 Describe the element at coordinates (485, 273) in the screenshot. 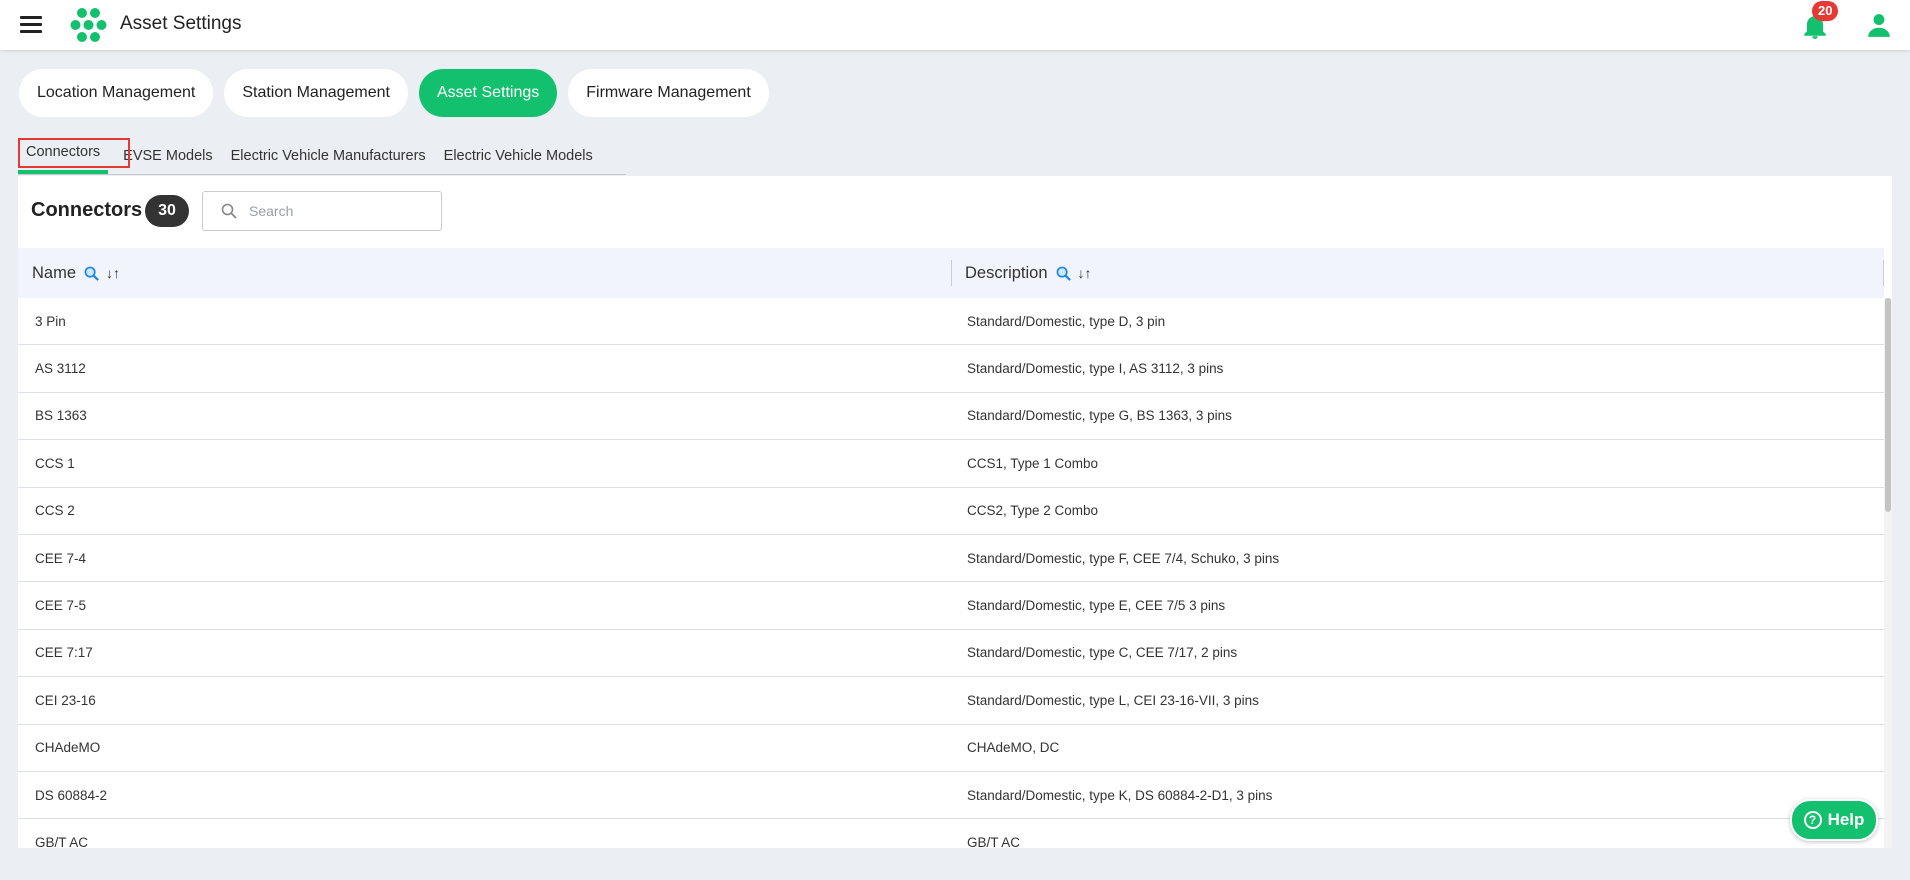

I see `column-header-name: Name ↓↑` at that location.